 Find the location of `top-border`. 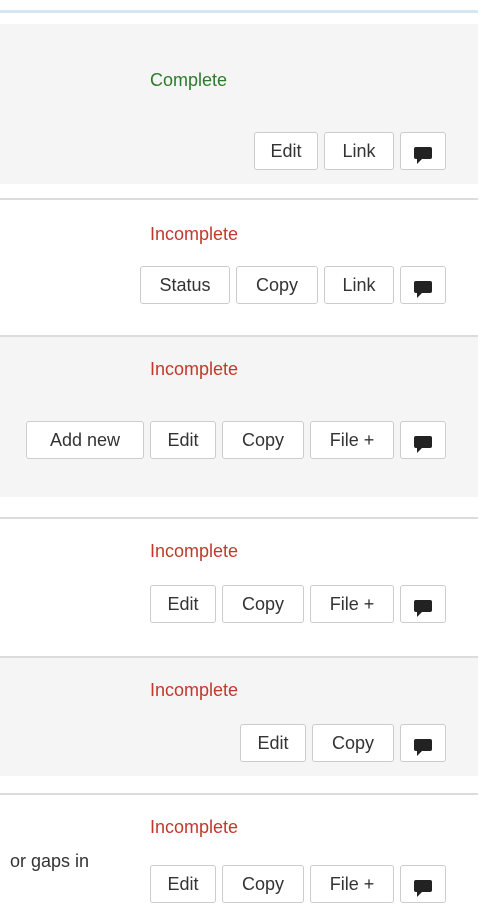

top-border is located at coordinates (239, 11).